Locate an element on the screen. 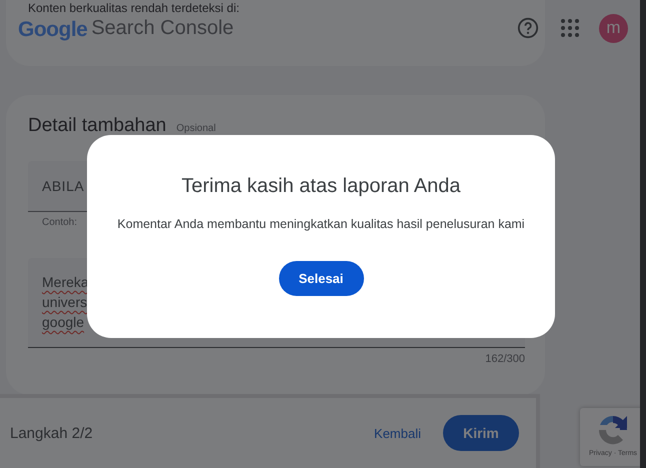  dialog-message: Komentar Anda membantu meningkatkan kualitas hasil penelusuran kami is located at coordinates (321, 224).